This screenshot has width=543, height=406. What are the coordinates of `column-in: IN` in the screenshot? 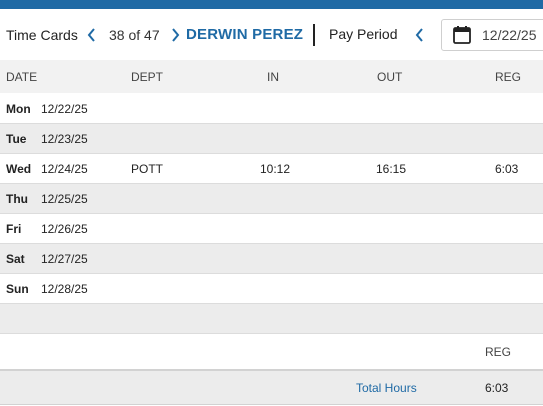 It's located at (273, 77).